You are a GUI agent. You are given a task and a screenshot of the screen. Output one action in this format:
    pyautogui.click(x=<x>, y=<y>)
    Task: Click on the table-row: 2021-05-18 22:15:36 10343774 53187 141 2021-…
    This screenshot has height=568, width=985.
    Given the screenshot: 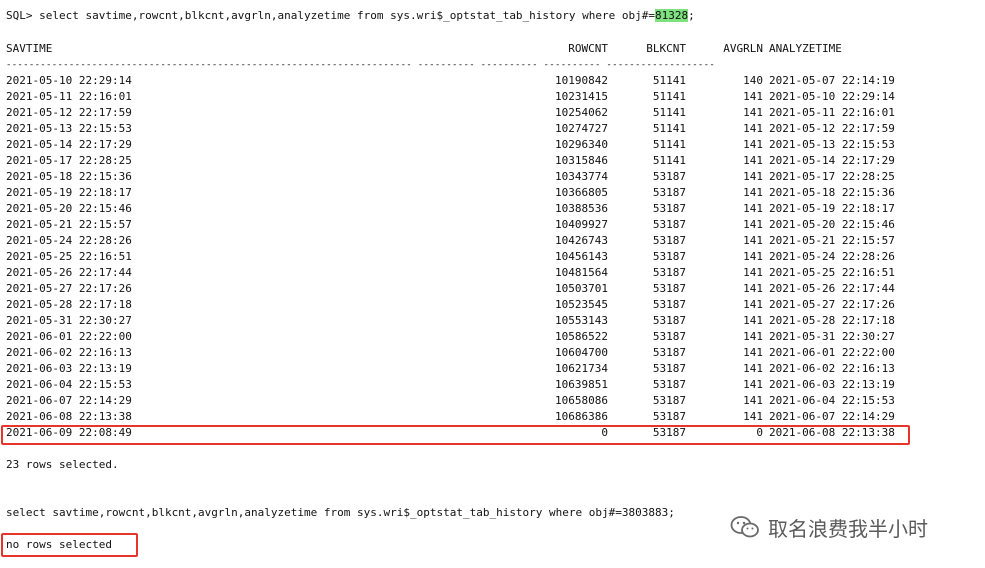 What is the action you would take?
    pyautogui.click(x=486, y=177)
    